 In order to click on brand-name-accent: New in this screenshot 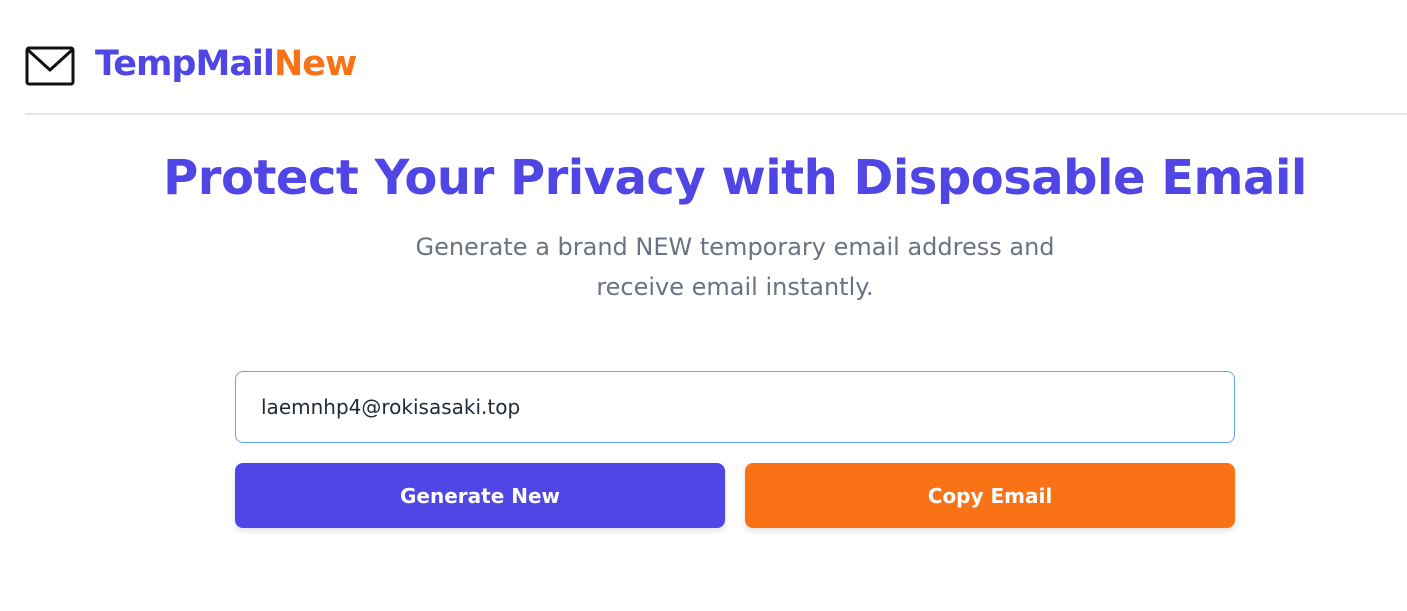, I will do `click(315, 64)`.